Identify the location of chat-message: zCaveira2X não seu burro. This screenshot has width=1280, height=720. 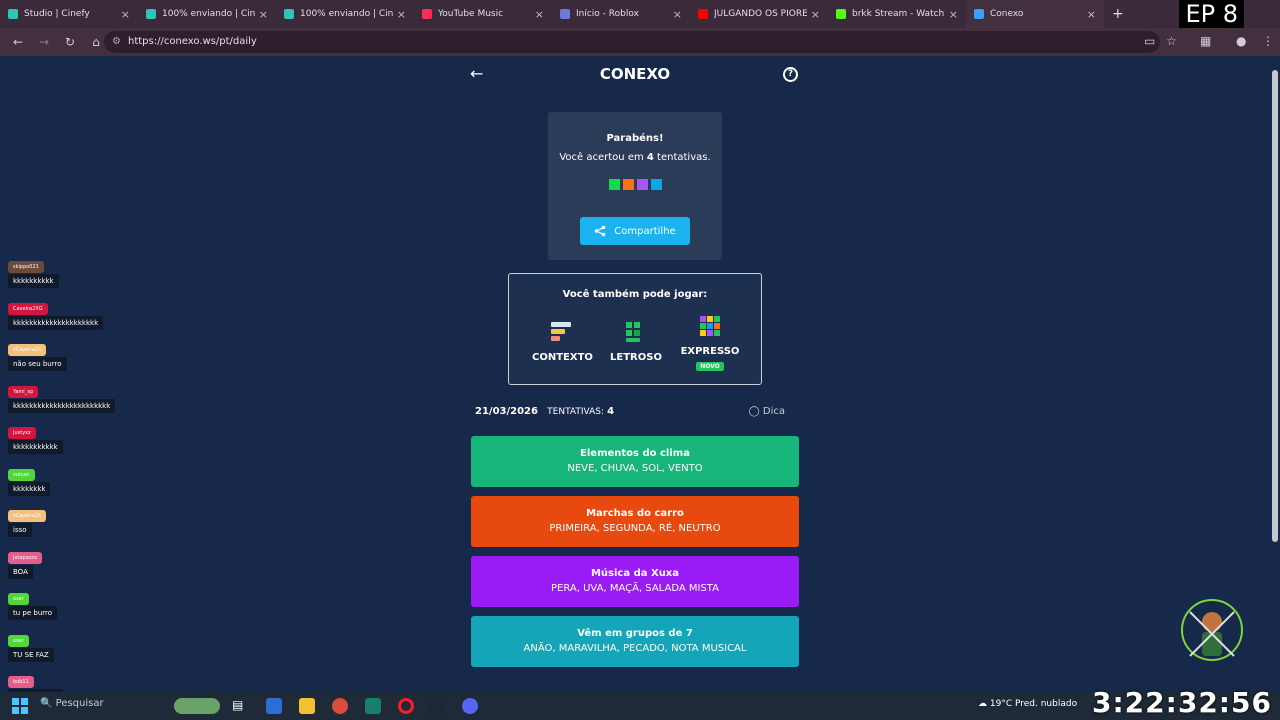
(37, 357).